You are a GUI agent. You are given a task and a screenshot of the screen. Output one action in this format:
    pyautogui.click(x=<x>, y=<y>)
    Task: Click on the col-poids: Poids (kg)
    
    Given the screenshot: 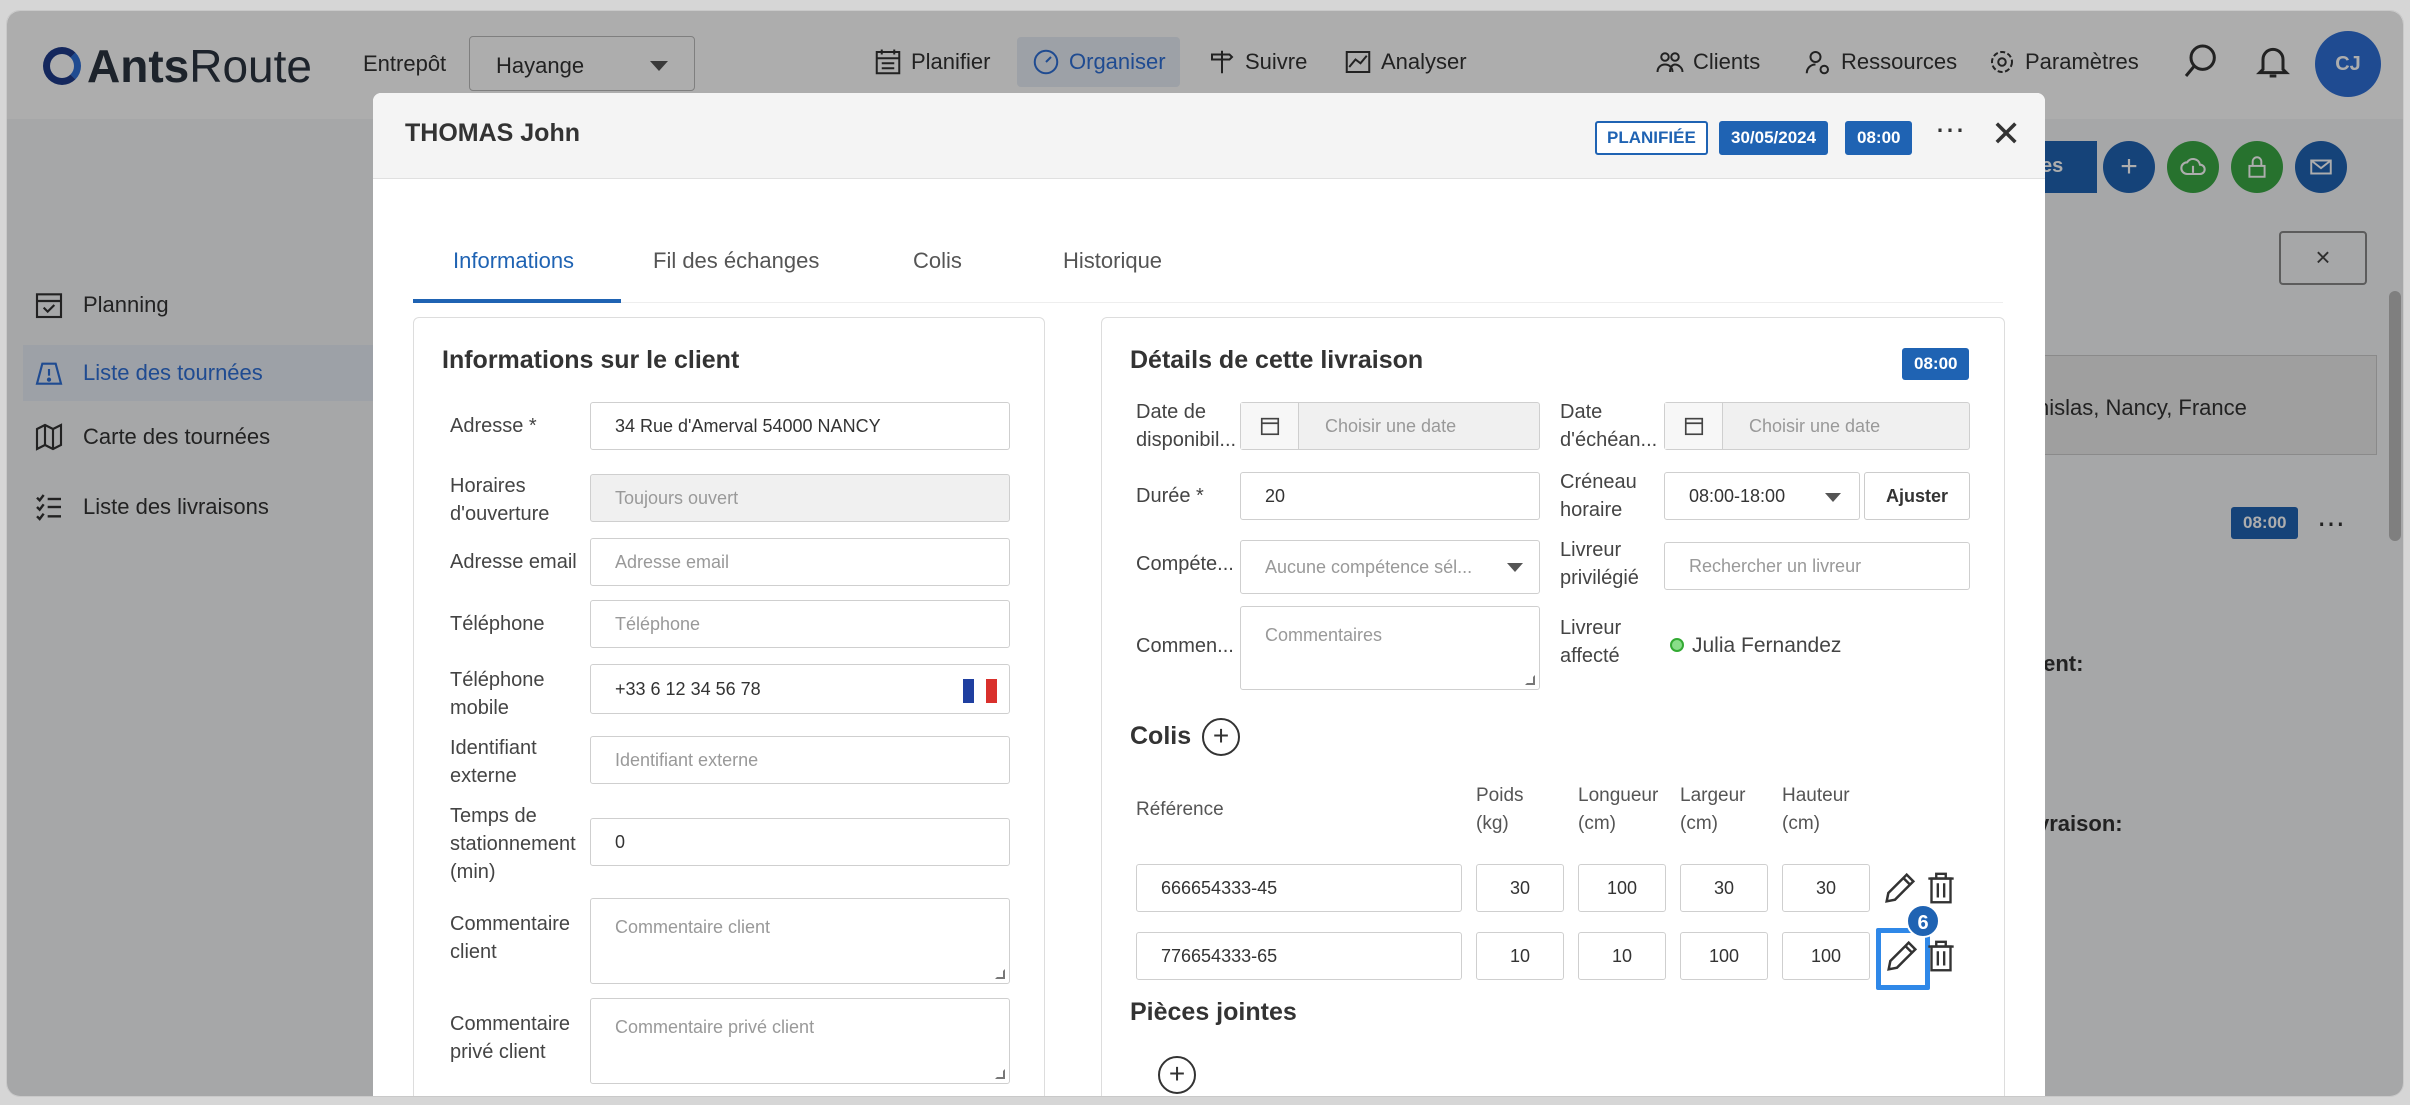 What is the action you would take?
    pyautogui.click(x=1500, y=809)
    